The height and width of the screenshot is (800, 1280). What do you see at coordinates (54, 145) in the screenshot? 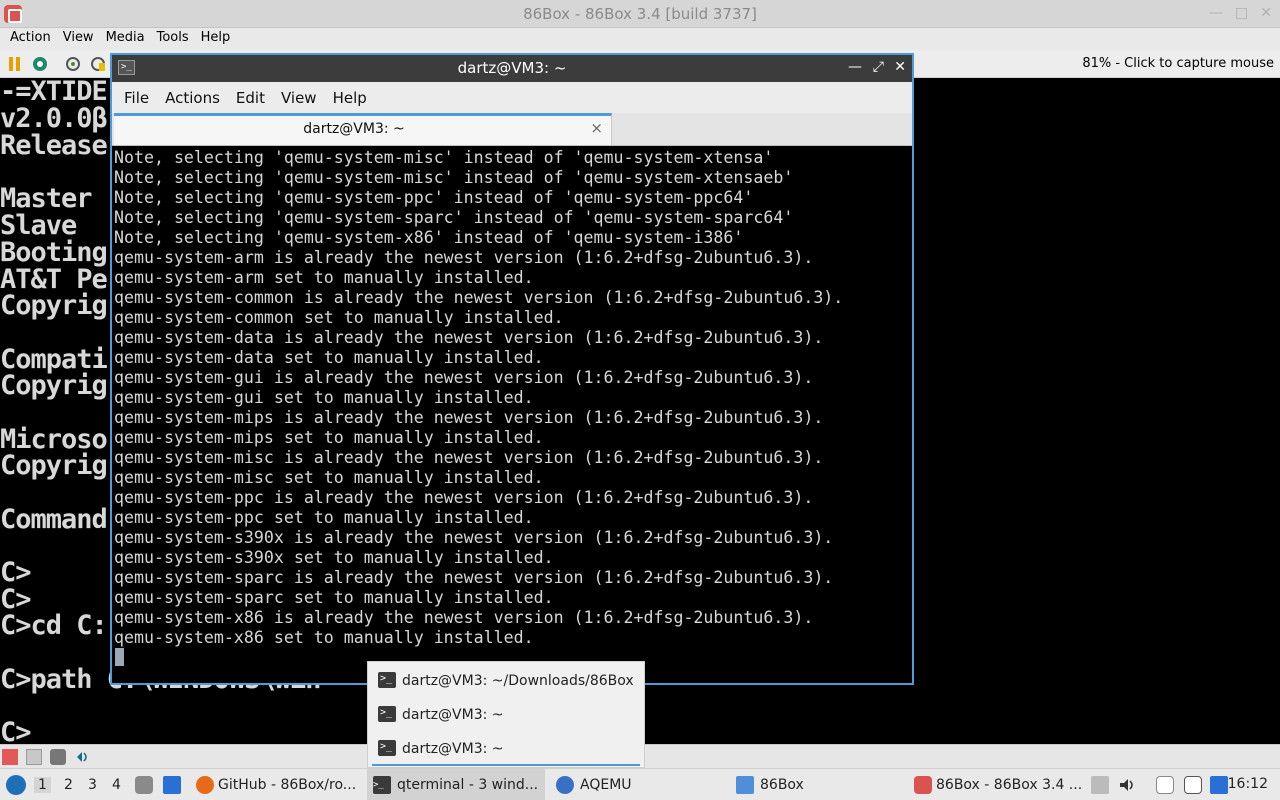
I see `dos-line: Release` at bounding box center [54, 145].